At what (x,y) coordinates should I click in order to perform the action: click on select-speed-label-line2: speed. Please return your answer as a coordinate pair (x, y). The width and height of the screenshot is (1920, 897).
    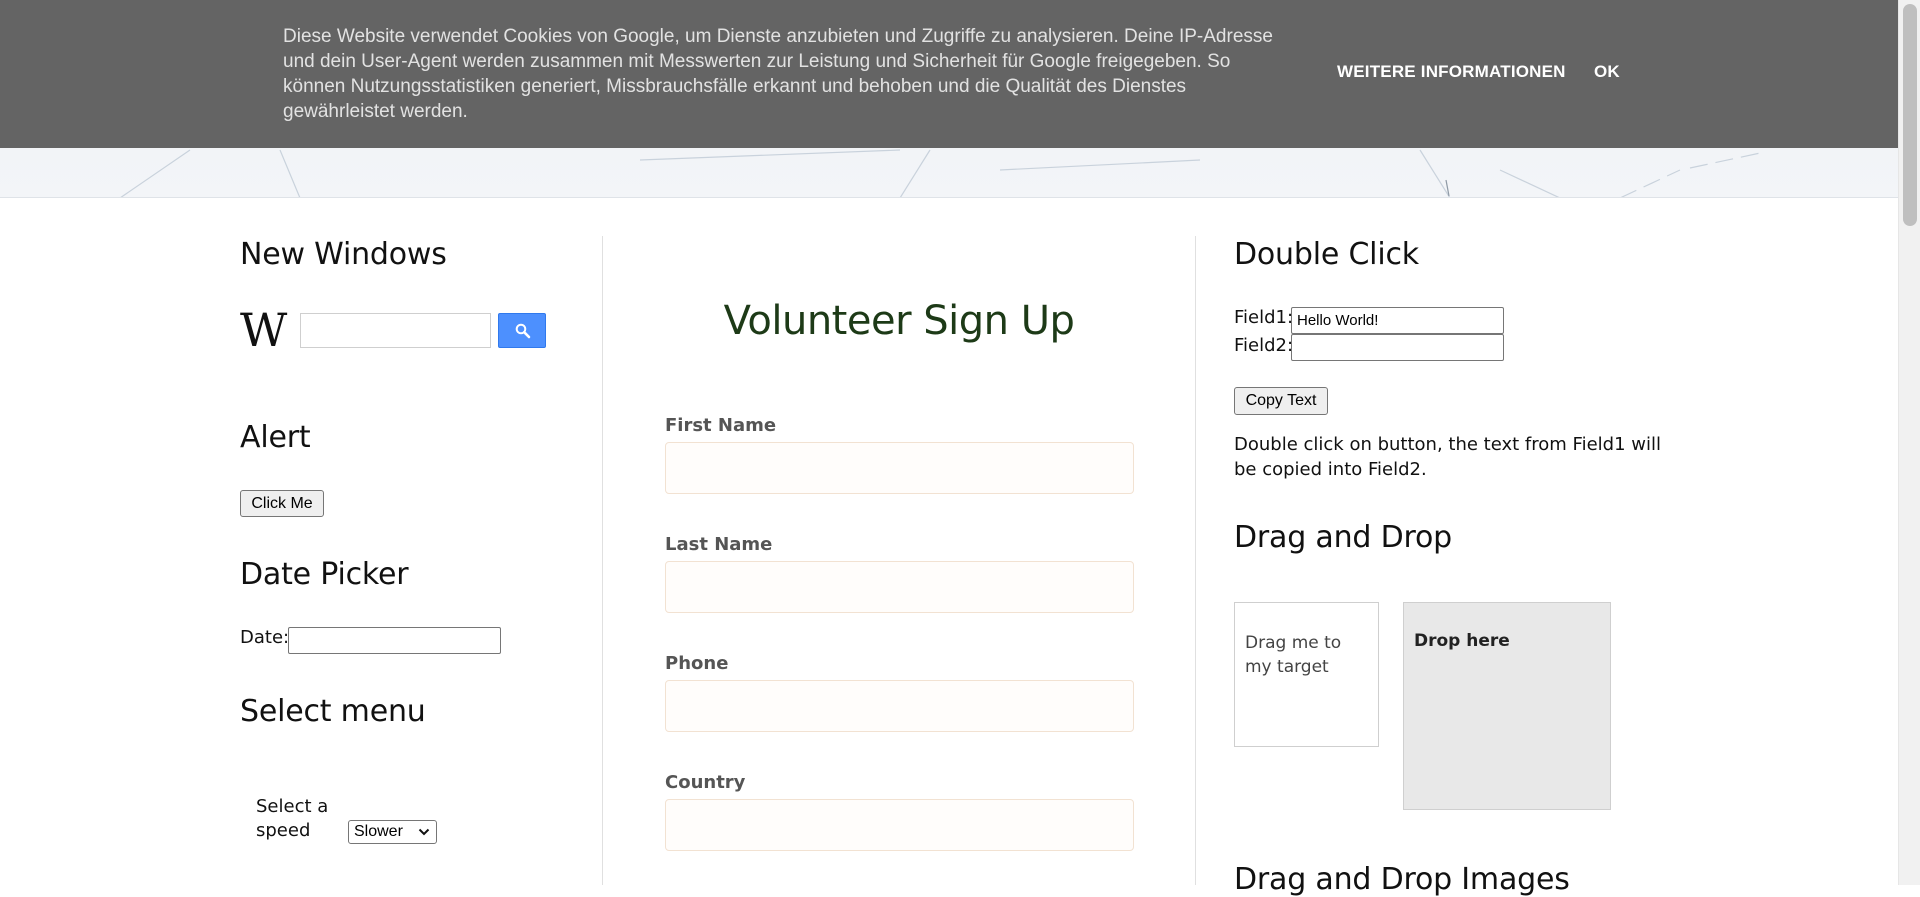
    Looking at the image, I should click on (283, 830).